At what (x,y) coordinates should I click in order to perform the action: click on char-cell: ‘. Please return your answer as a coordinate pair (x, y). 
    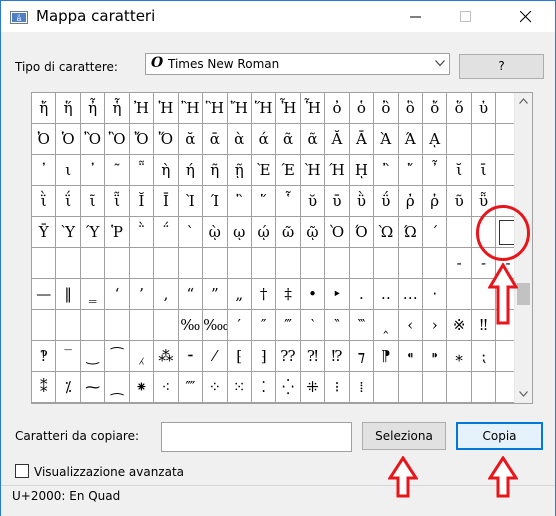
    Looking at the image, I should click on (117, 294).